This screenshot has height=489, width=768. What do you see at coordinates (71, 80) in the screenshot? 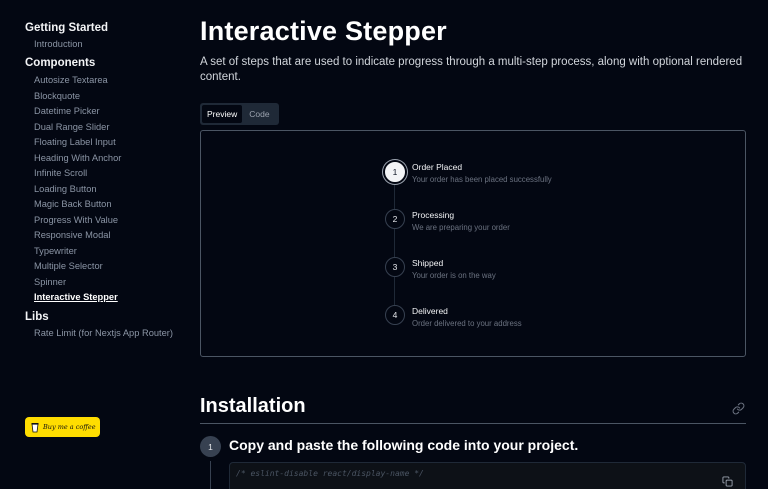
I see `sidebar-item-autosize-textarea: Autosize Textarea` at bounding box center [71, 80].